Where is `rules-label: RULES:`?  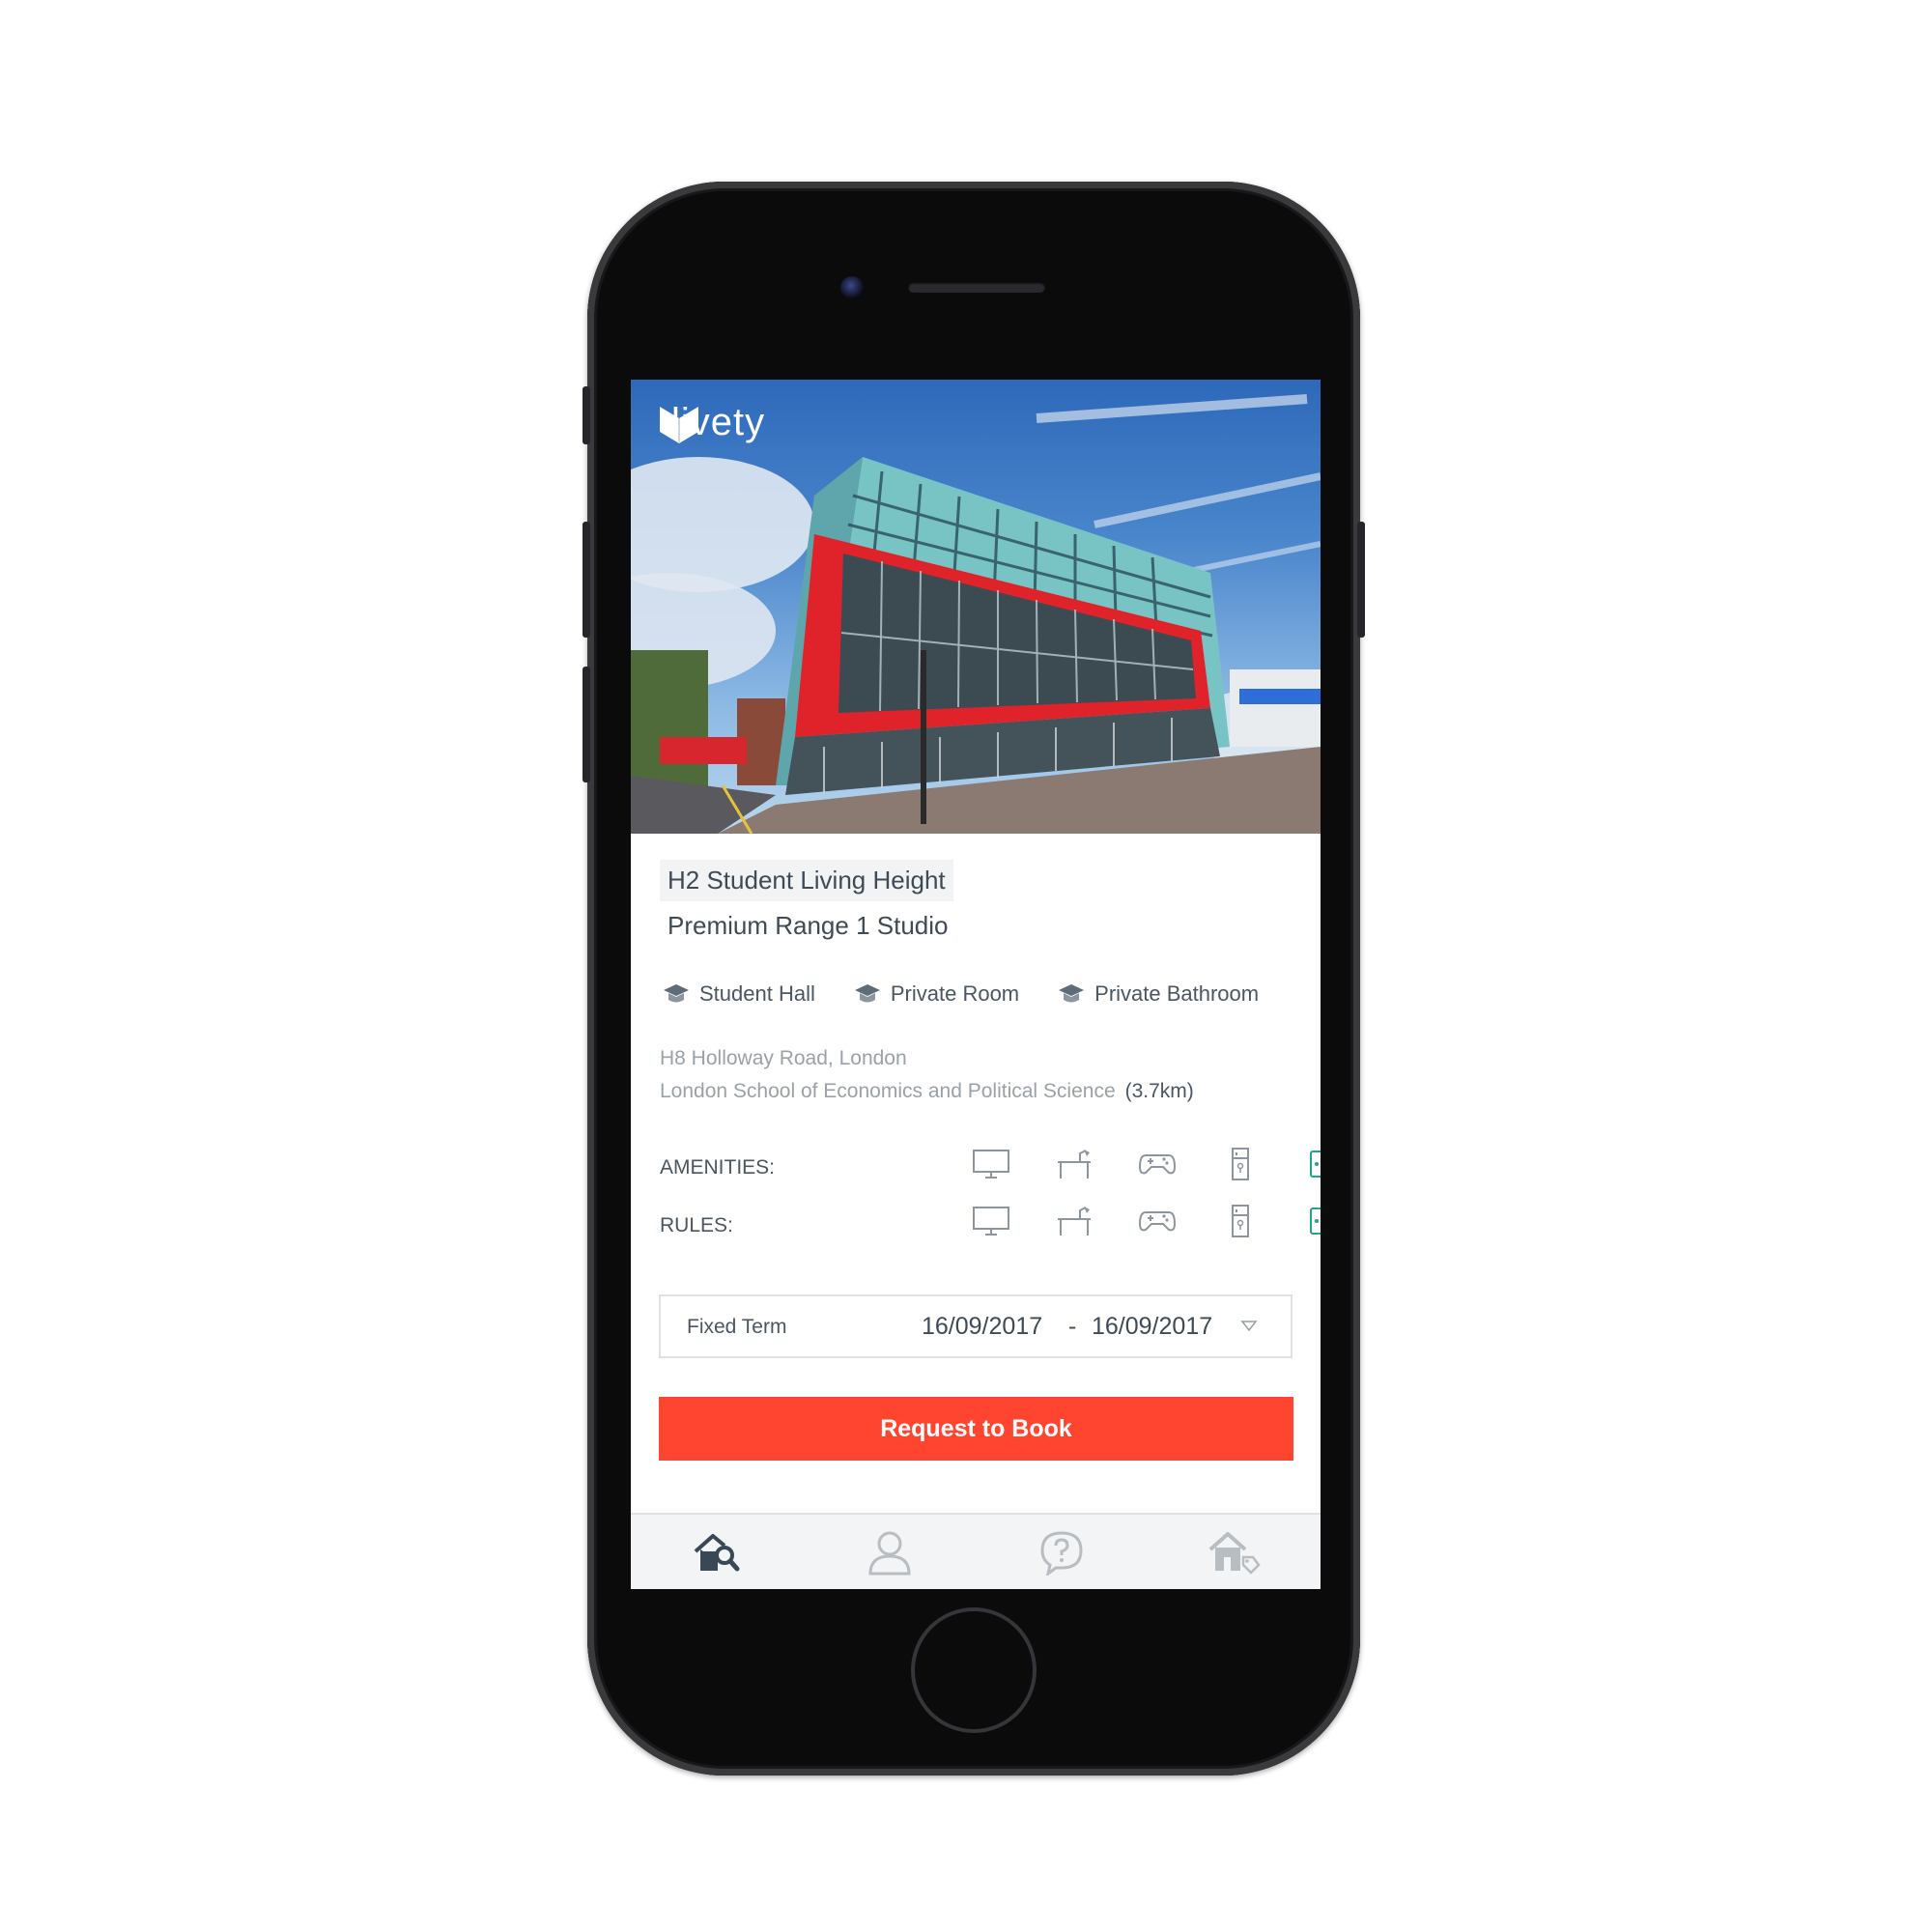 rules-label: RULES: is located at coordinates (696, 1225).